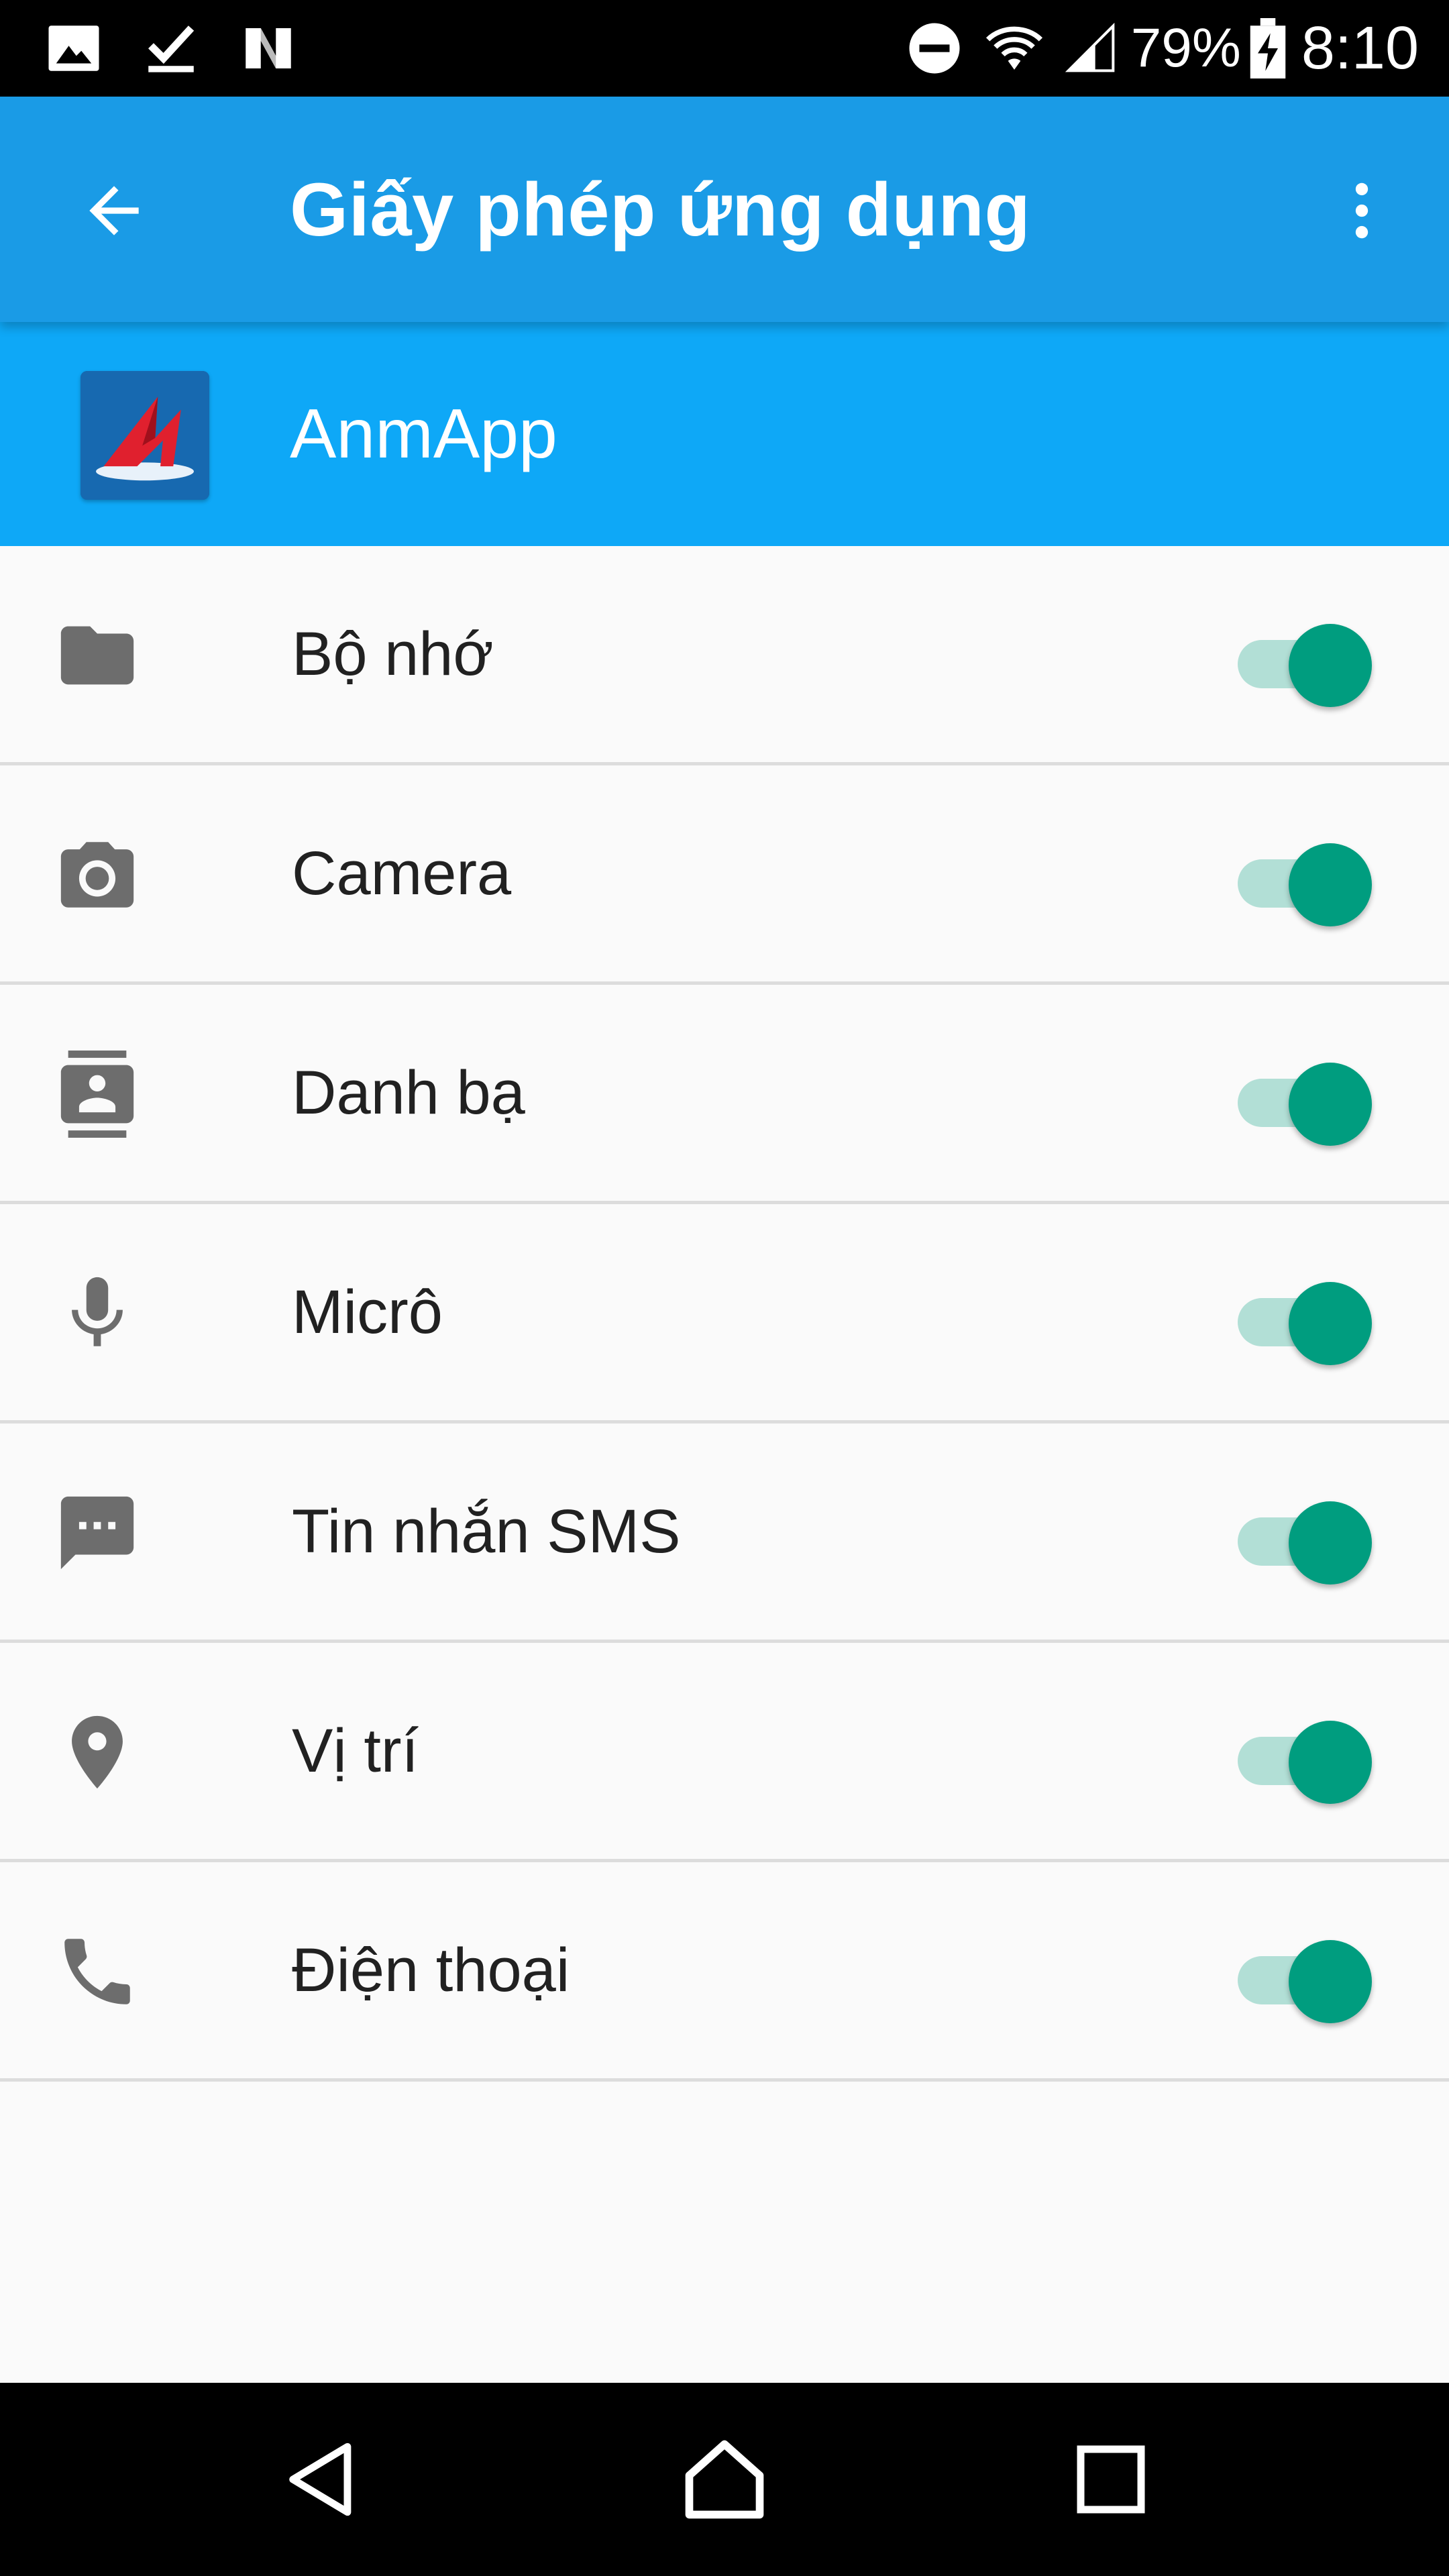  I want to click on permission-row-storage: Bộ nhớ, so click(724, 655).